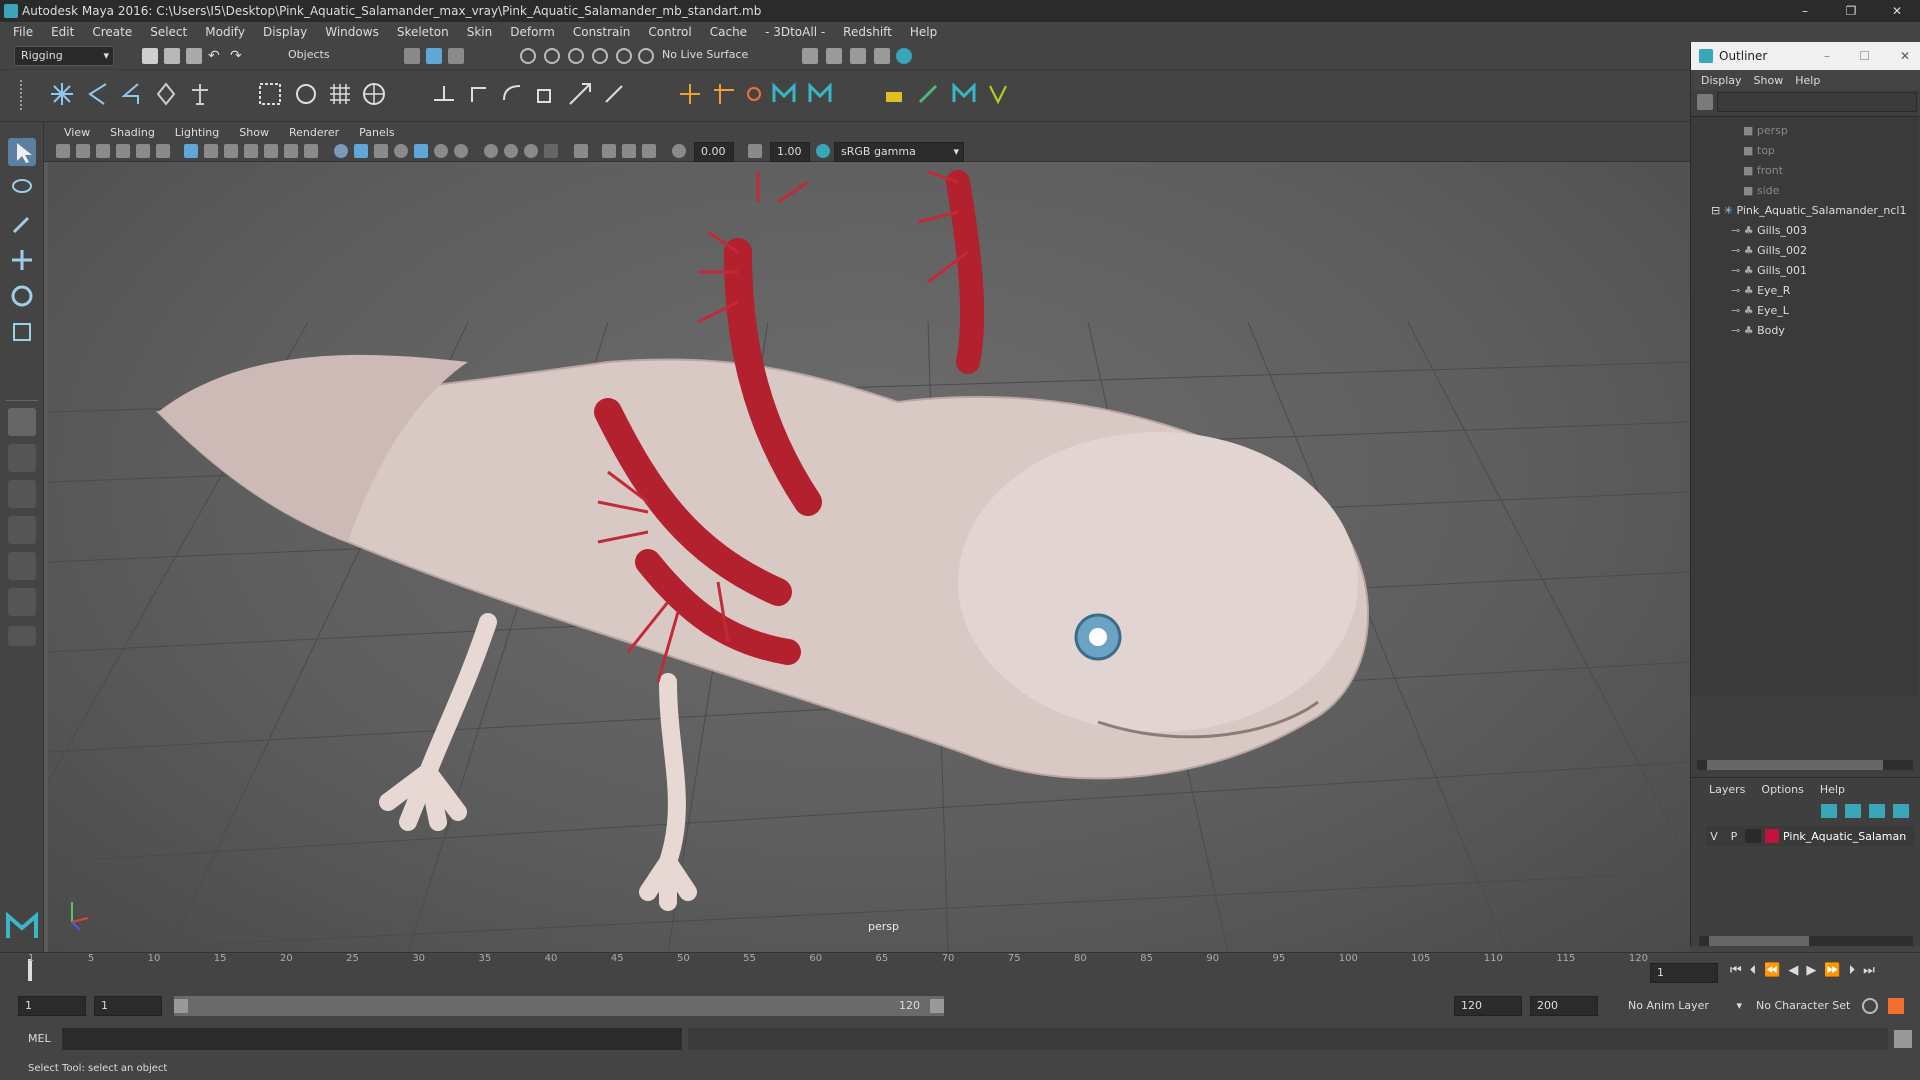  Describe the element at coordinates (1753, 970) in the screenshot. I see `step-back-key-button: ⏴` at that location.